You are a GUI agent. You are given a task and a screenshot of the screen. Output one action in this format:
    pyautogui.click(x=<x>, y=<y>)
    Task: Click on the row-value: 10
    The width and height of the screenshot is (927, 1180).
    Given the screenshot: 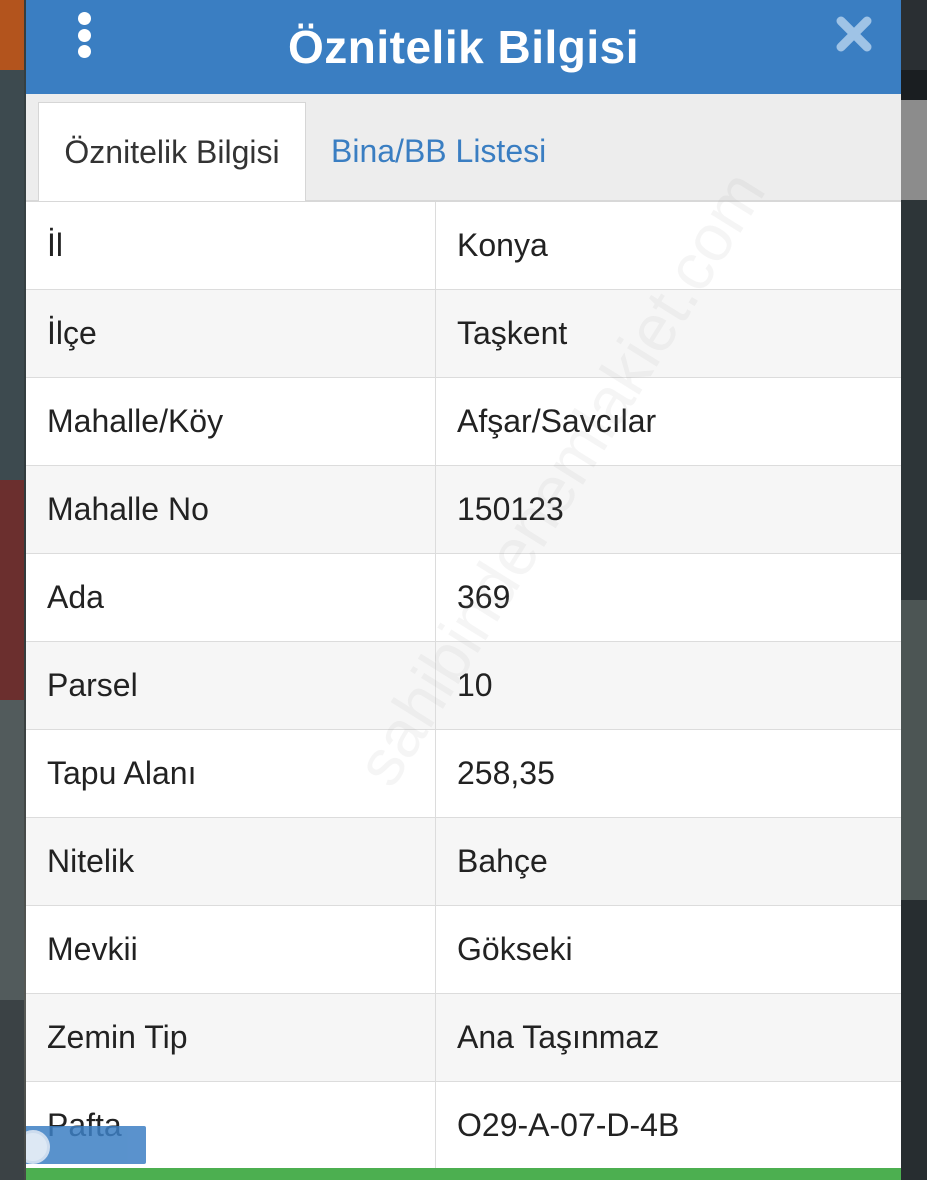 What is the action you would take?
    pyautogui.click(x=668, y=685)
    